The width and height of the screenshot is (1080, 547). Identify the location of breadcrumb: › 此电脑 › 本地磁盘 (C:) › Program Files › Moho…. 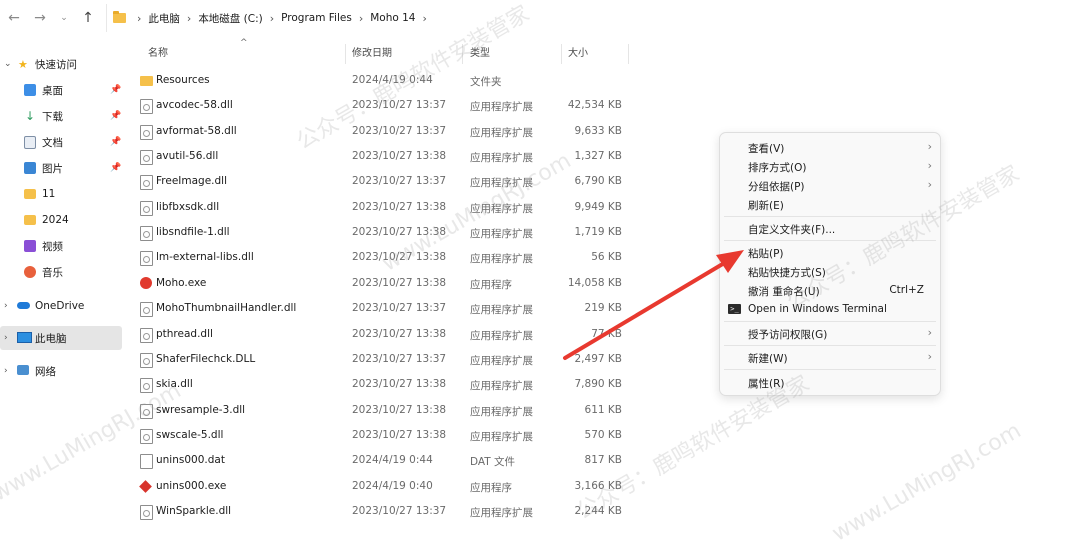
(589, 18).